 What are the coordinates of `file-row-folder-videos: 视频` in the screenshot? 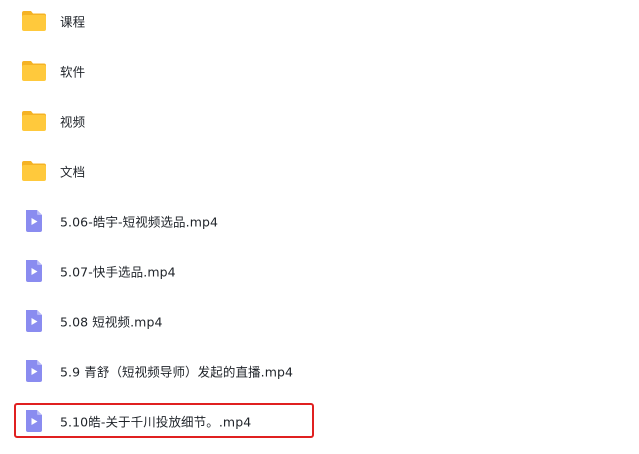 It's located at (319, 121).